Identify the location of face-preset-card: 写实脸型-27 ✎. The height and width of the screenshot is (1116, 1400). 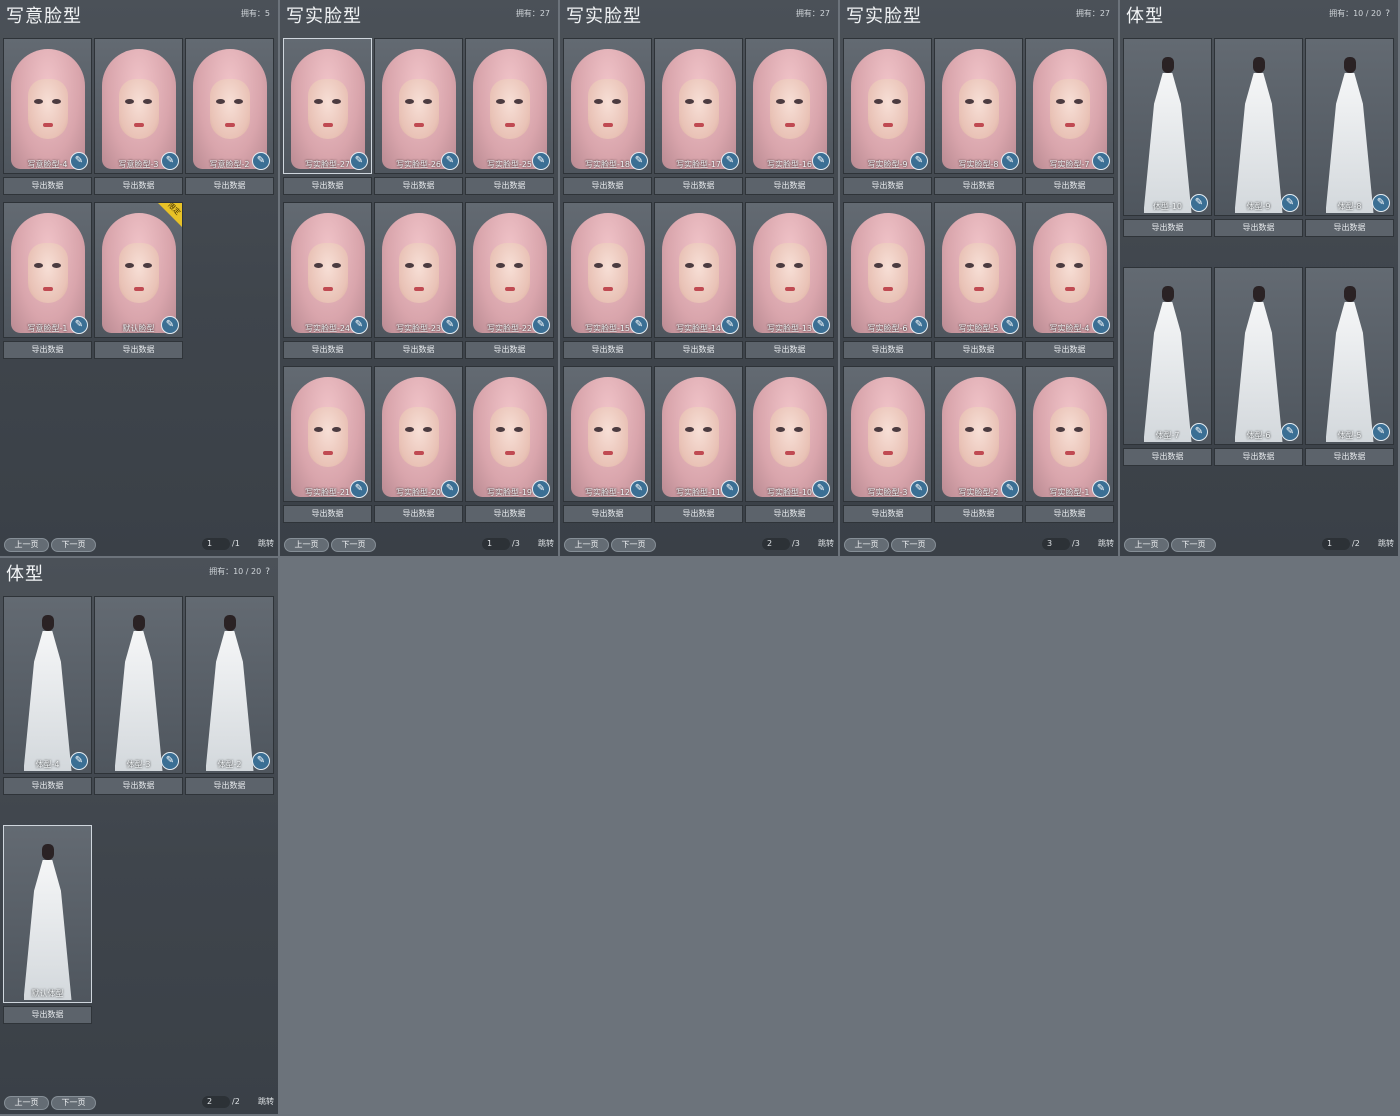
(327, 106).